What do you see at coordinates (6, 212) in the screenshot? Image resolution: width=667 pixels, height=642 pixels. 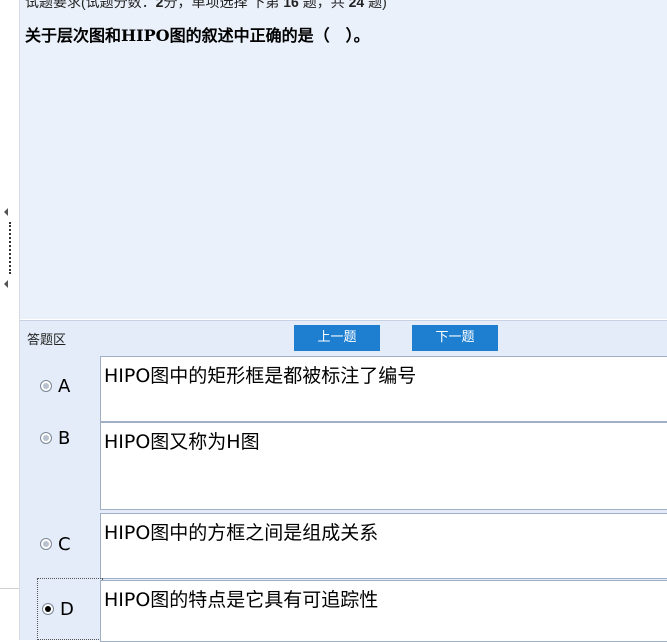 I see `collapse-left-icon` at bounding box center [6, 212].